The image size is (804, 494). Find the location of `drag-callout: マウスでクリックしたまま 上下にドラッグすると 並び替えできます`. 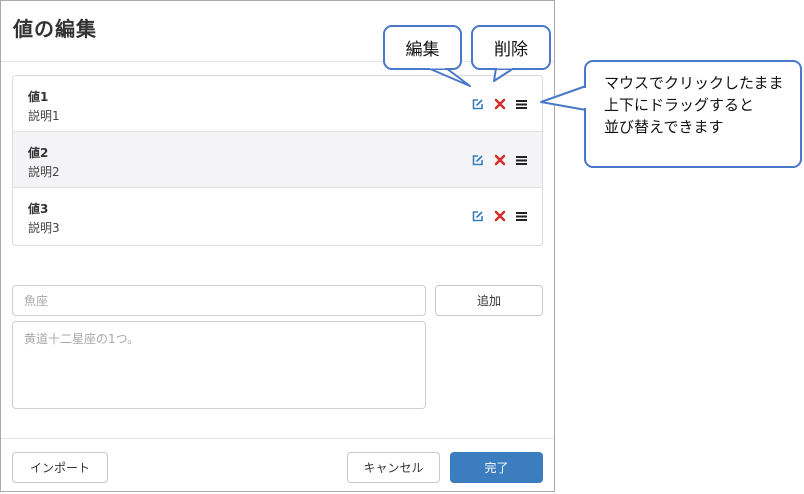

drag-callout: マウスでクリックしたまま 上下にドラッグすると 並び替えできます is located at coordinates (693, 114).